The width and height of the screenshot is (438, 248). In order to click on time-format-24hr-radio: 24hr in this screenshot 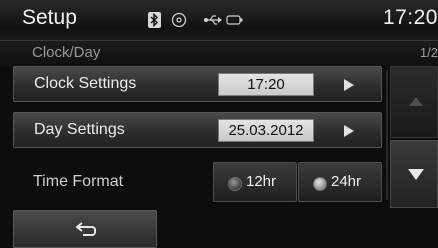, I will do `click(340, 182)`.